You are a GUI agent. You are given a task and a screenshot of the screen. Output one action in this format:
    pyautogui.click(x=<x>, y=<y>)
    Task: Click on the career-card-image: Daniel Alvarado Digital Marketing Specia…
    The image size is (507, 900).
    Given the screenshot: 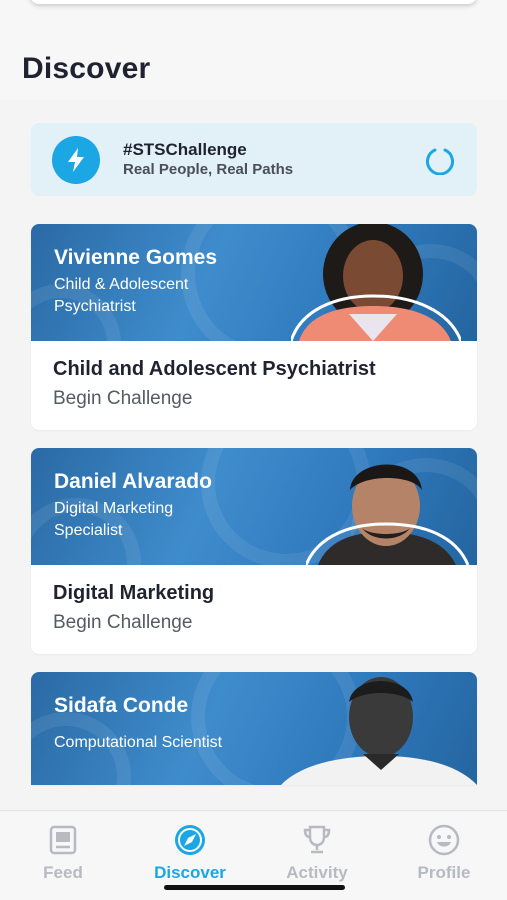 What is the action you would take?
    pyautogui.click(x=254, y=506)
    